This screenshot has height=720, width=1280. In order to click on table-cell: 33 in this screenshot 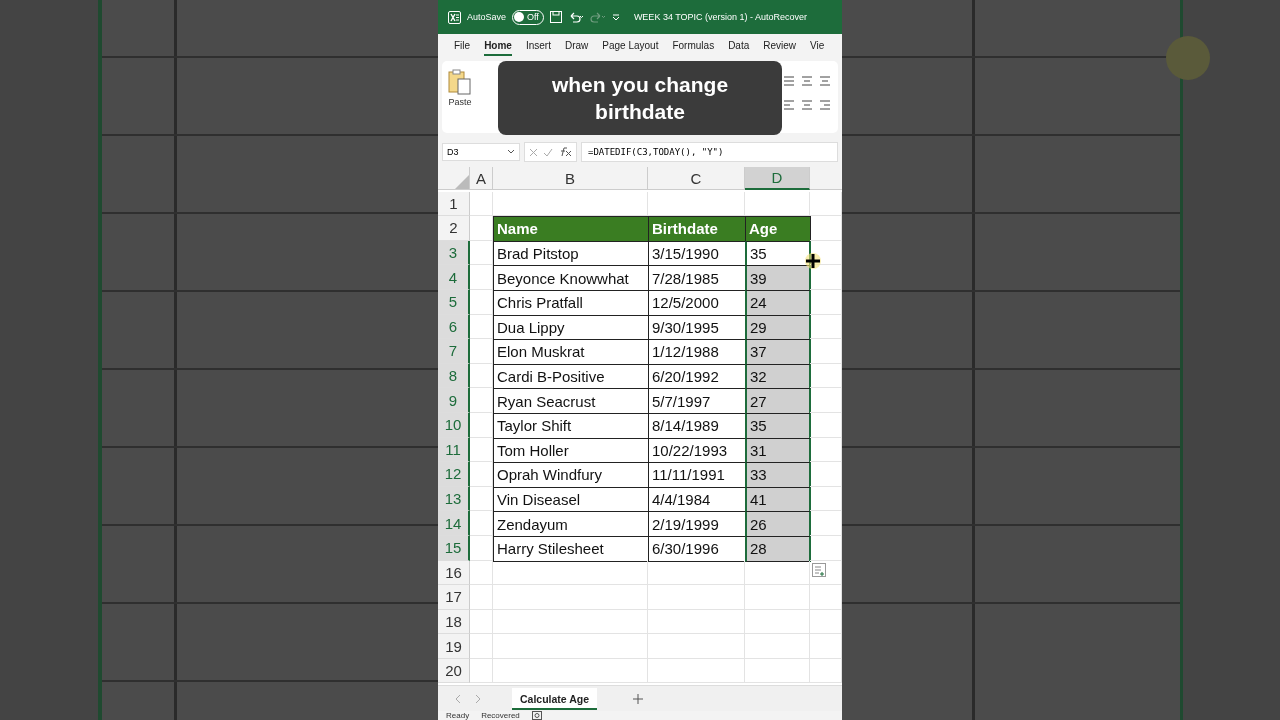, I will do `click(778, 475)`.